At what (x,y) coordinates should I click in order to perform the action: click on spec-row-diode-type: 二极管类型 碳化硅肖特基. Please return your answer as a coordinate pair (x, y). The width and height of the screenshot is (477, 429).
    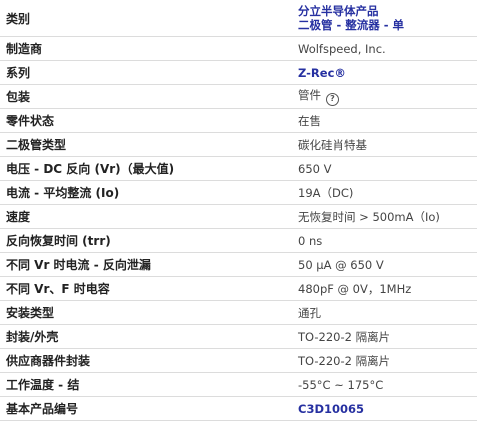
    Looking at the image, I should click on (238, 144).